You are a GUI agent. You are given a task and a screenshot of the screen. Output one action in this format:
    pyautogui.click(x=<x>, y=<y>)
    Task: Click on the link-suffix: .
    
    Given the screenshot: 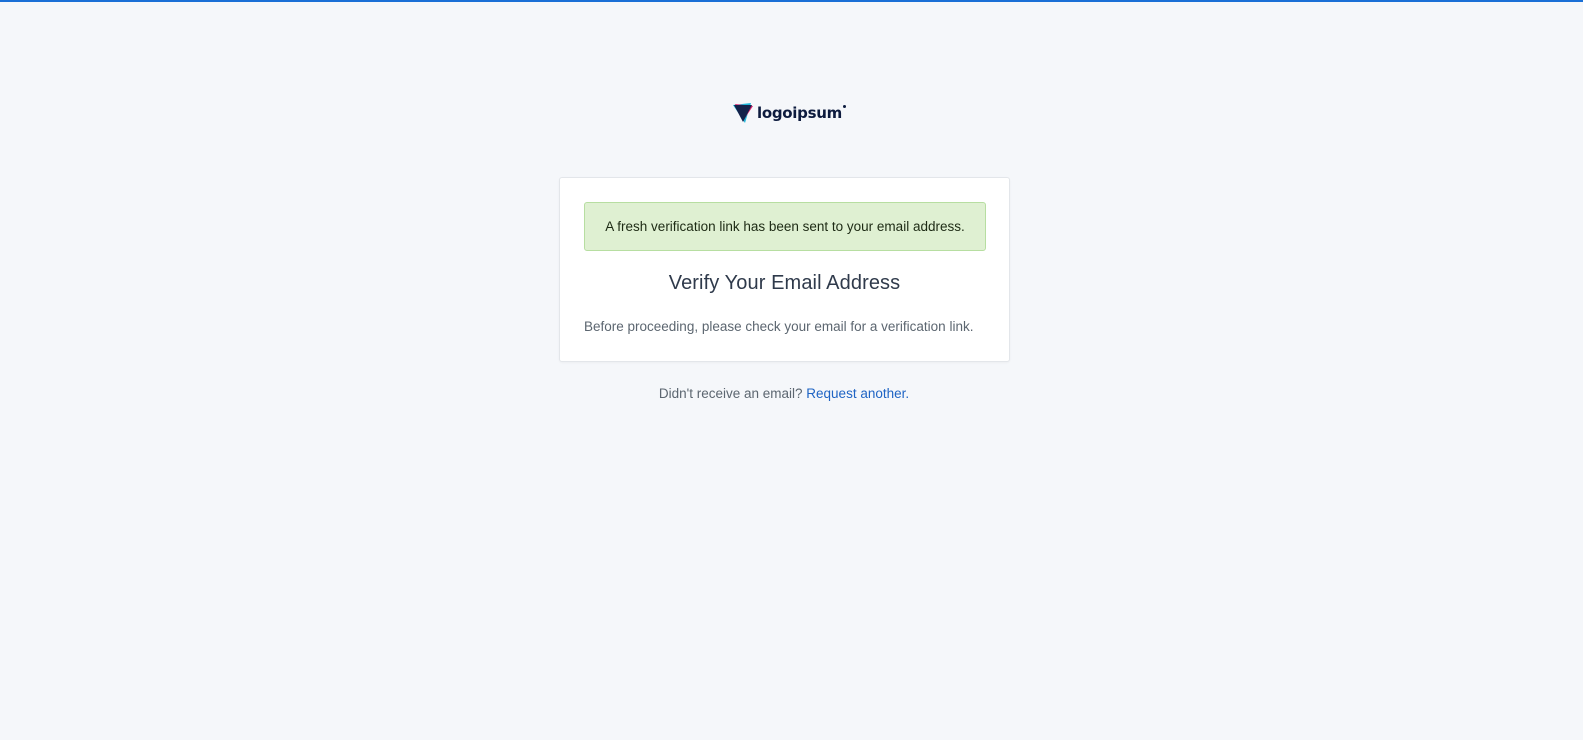 What is the action you would take?
    pyautogui.click(x=907, y=393)
    